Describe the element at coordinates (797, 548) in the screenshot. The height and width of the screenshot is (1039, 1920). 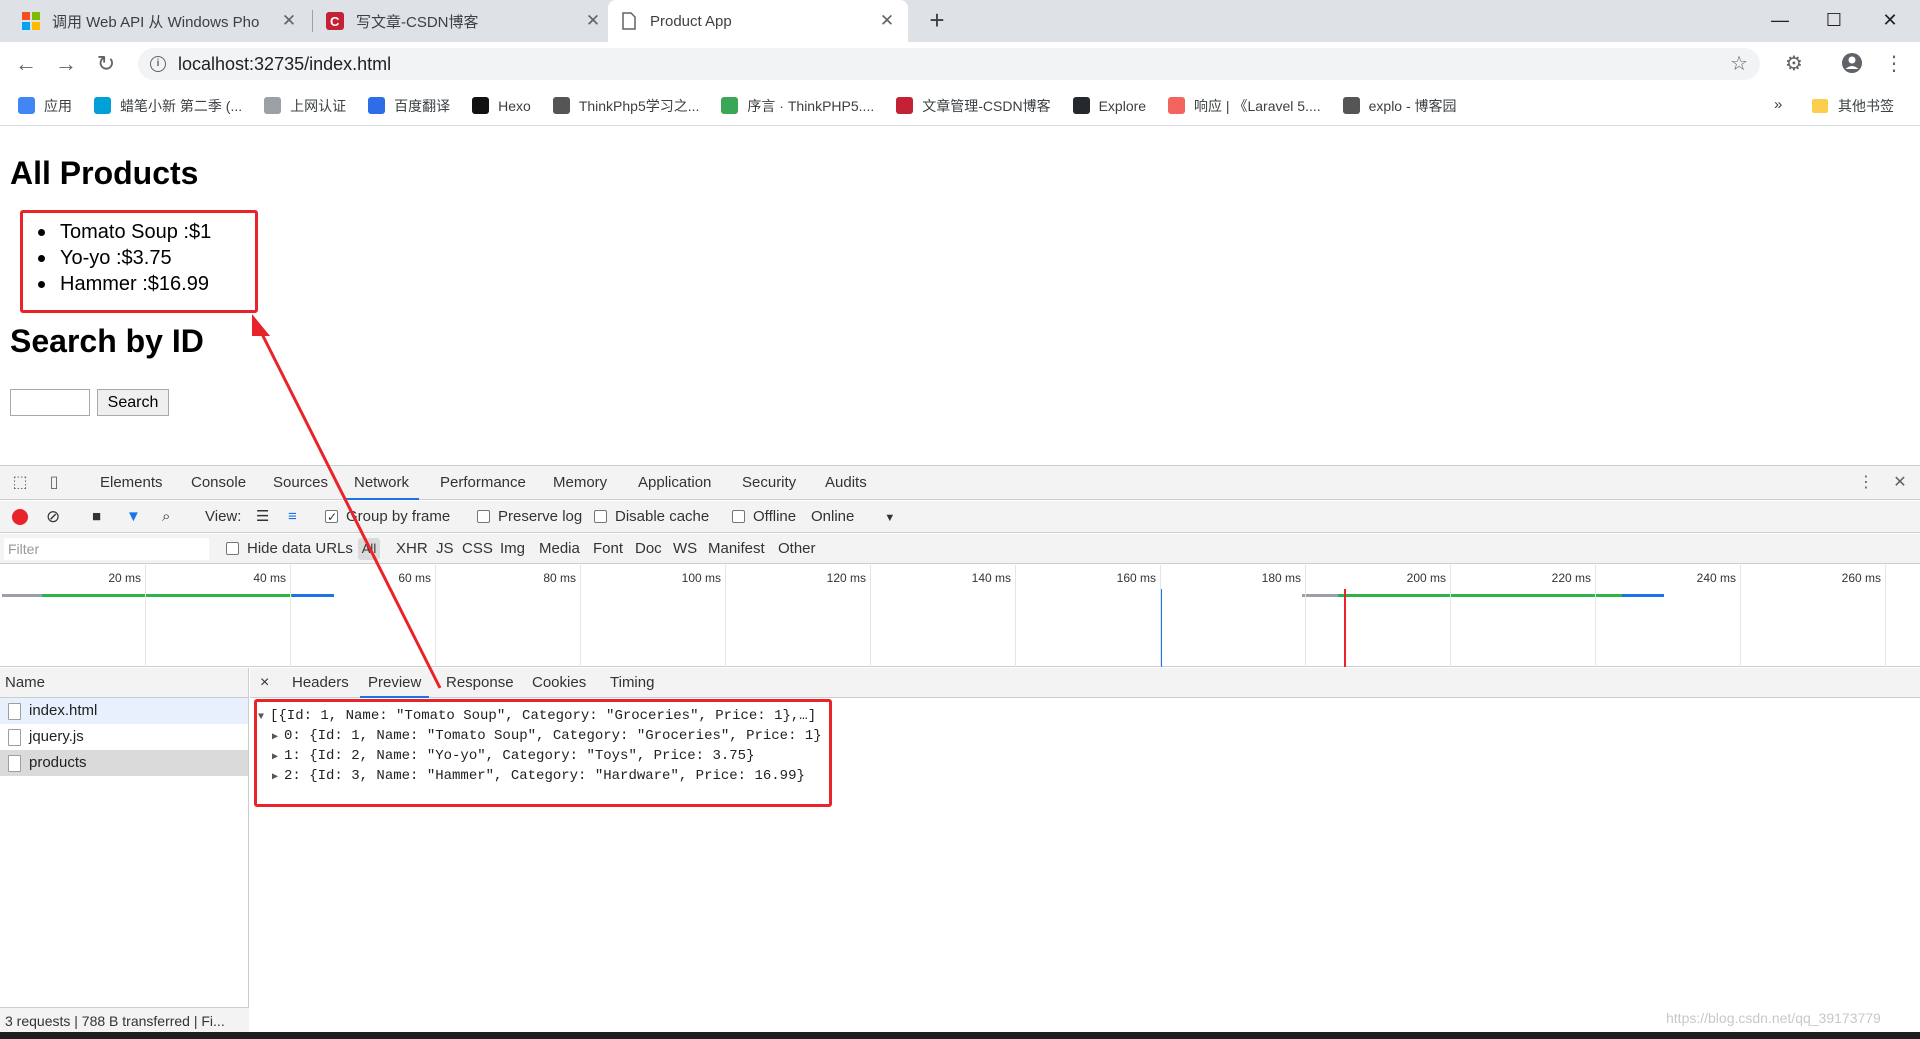
I see `type-filter-other: Other` at that location.